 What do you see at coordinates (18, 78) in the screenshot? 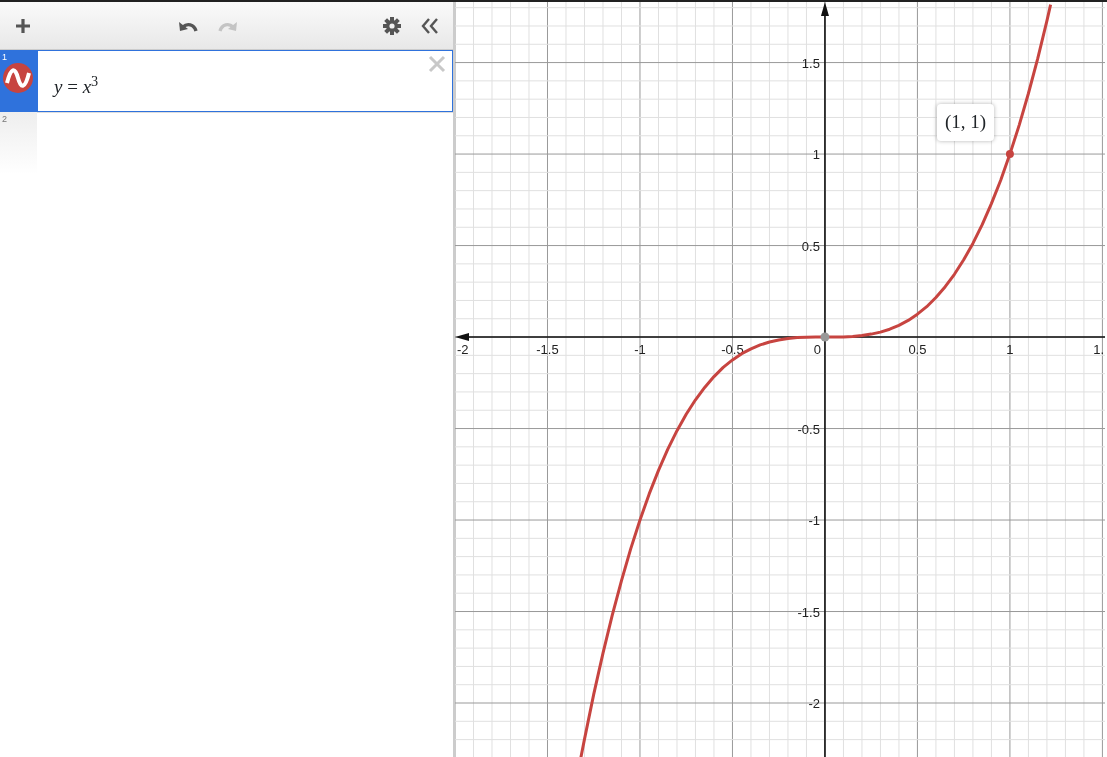
I see `graph-color-icon` at bounding box center [18, 78].